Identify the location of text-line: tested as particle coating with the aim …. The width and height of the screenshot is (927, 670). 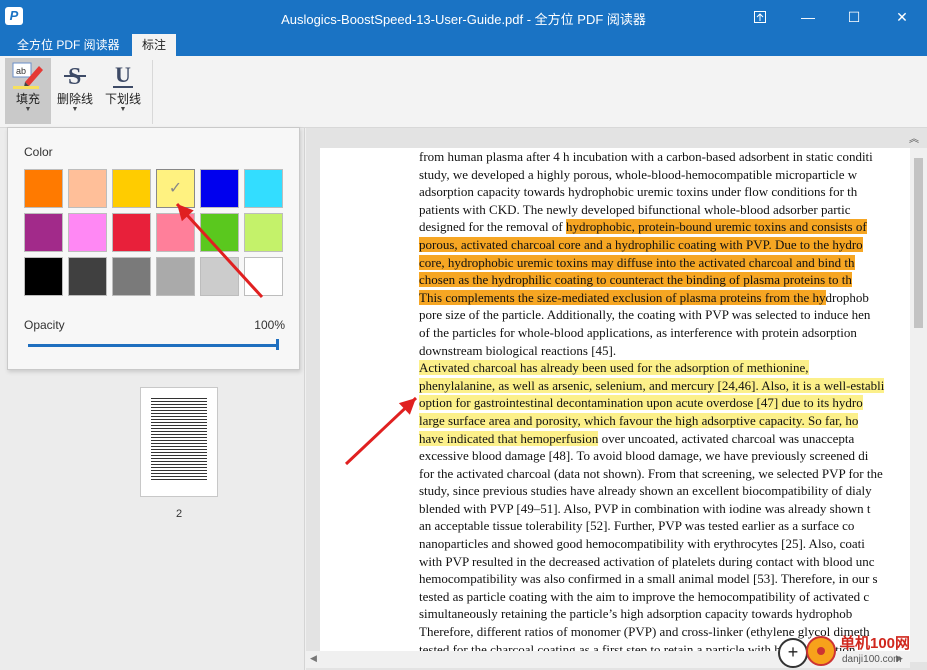
(664, 597).